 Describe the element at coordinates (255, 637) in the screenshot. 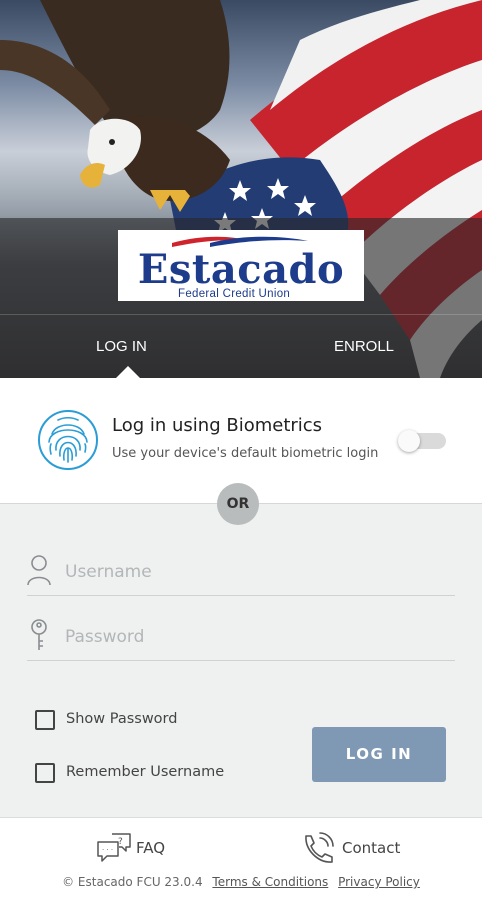

I see `password-input` at that location.